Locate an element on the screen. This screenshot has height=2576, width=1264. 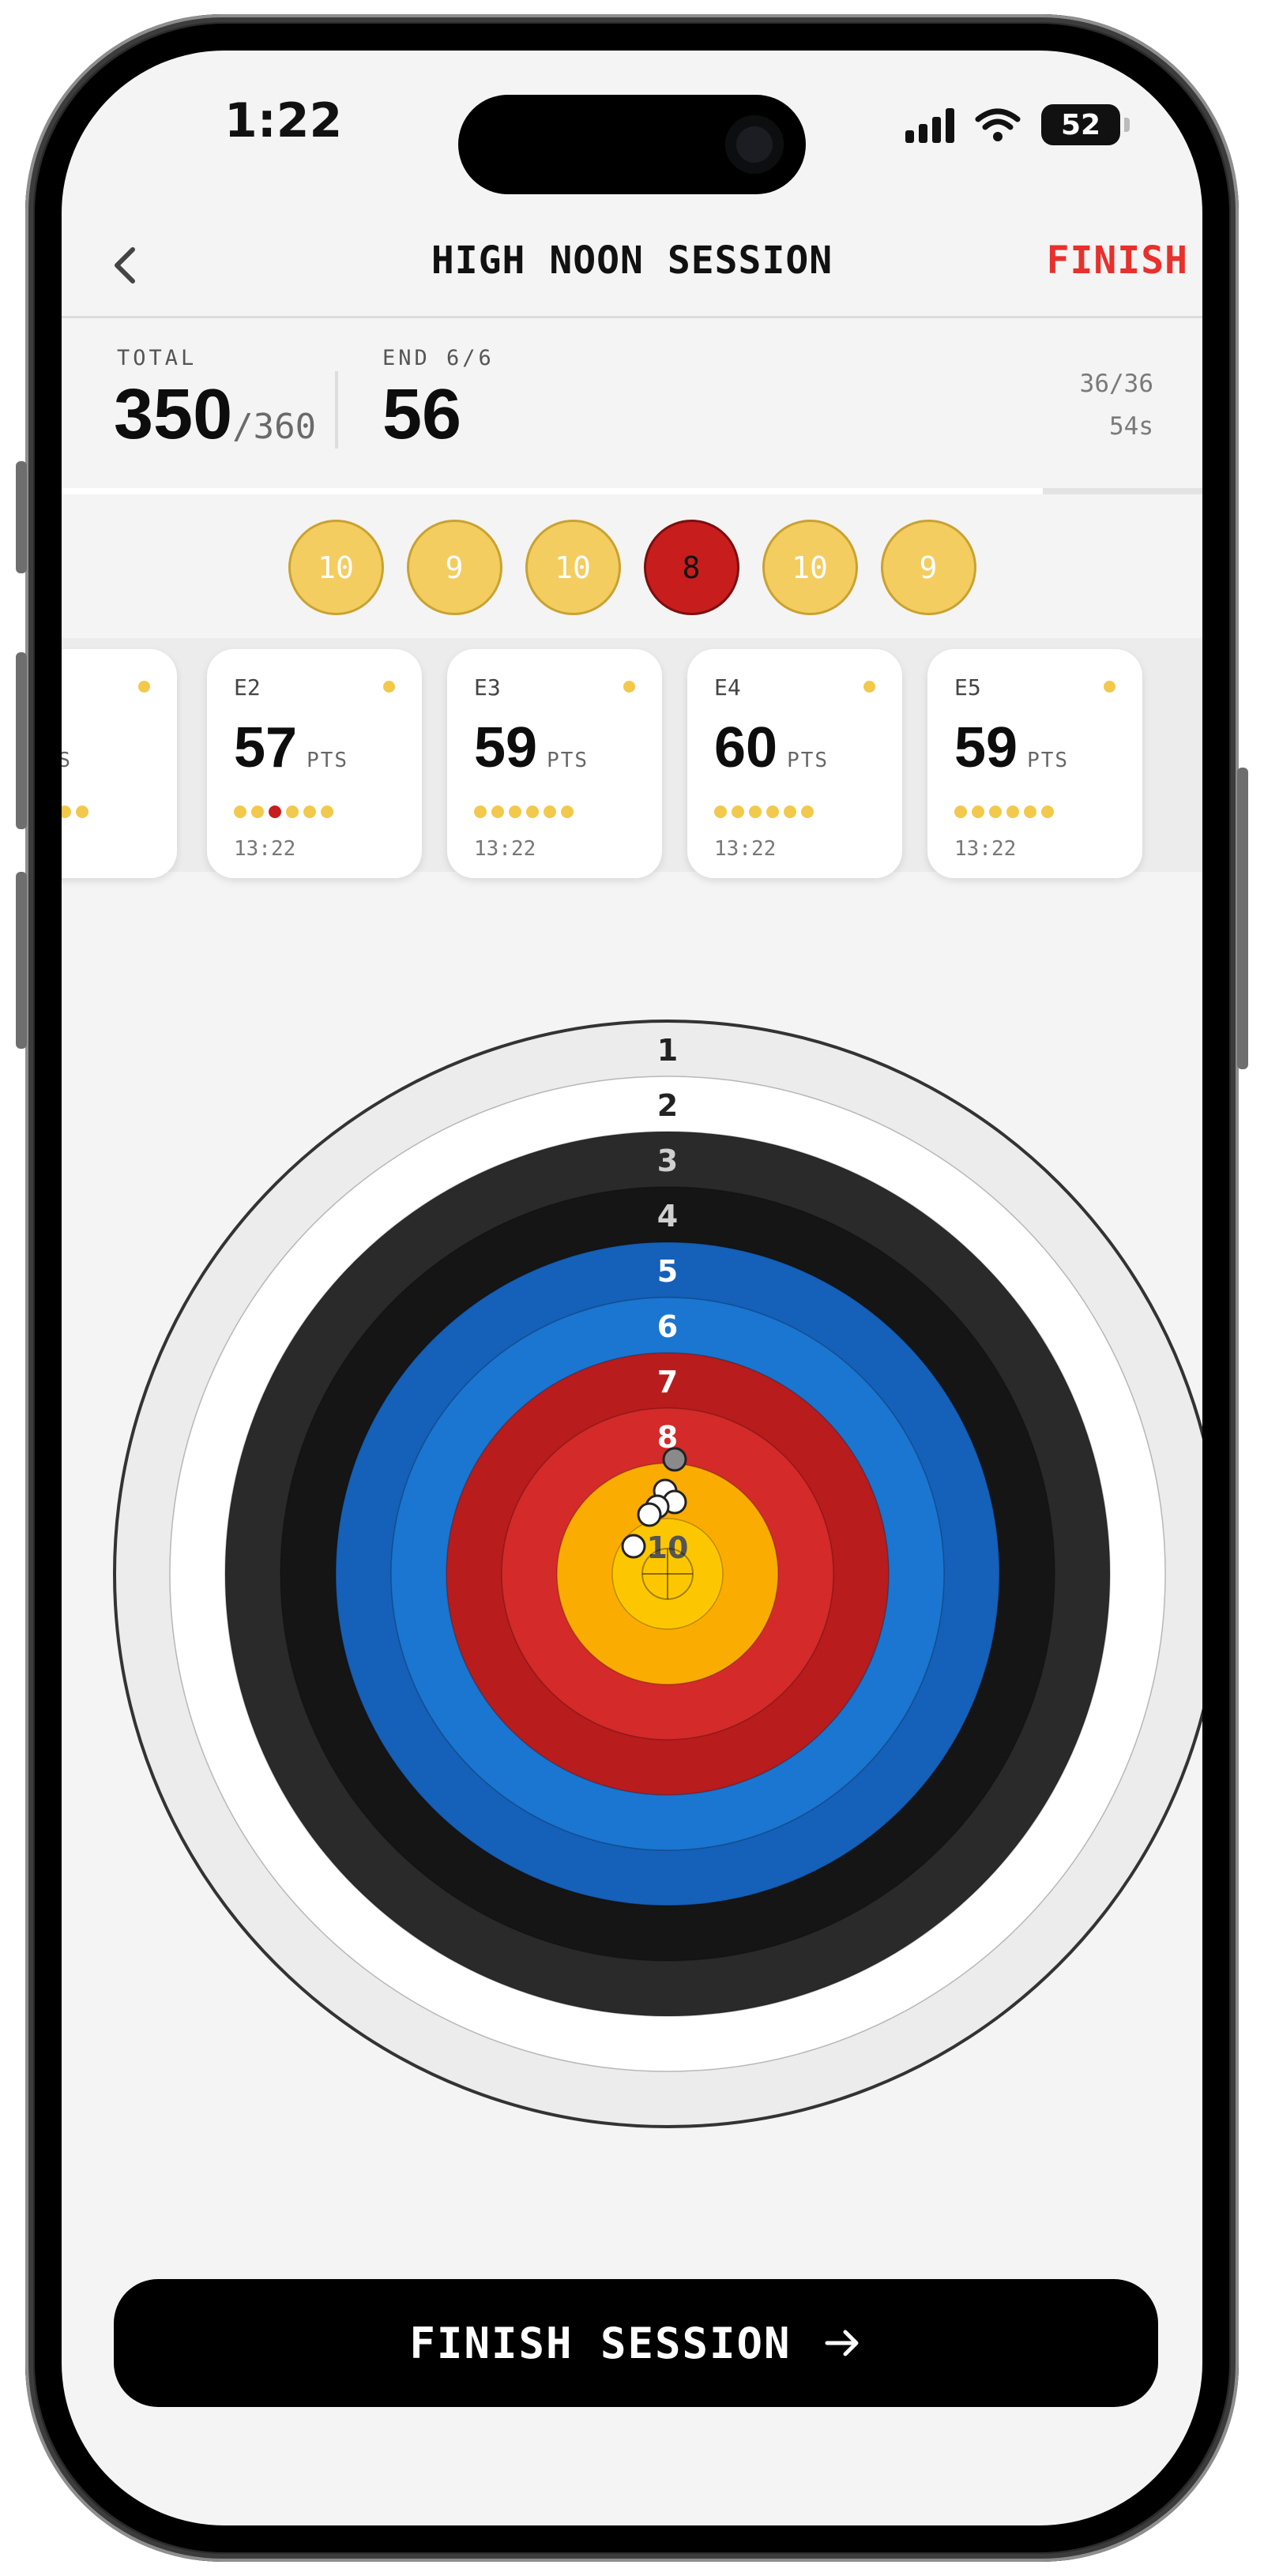
total-value: 350 is located at coordinates (174, 414).